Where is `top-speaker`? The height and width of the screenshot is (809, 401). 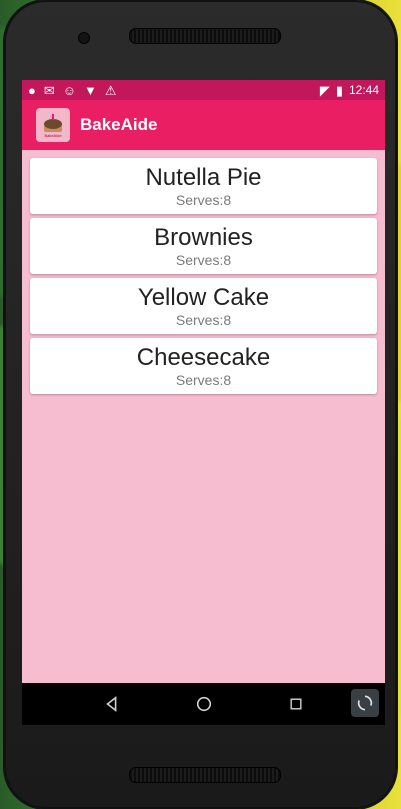
top-speaker is located at coordinates (205, 36).